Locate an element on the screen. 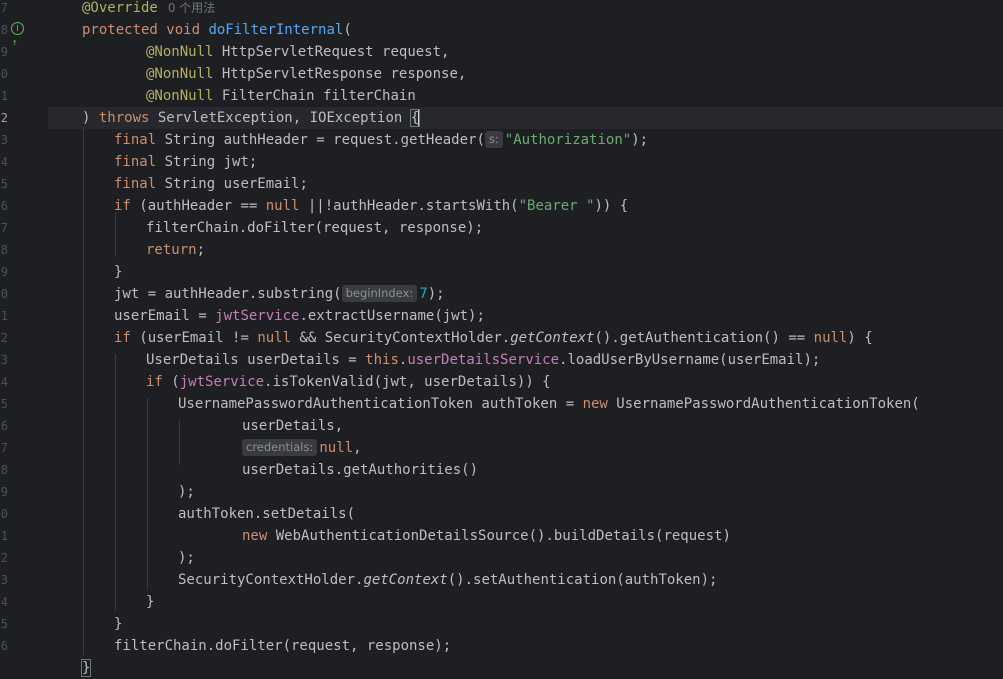 Image resolution: width=1003 pixels, height=679 pixels. code-text: ) { is located at coordinates (860, 338).